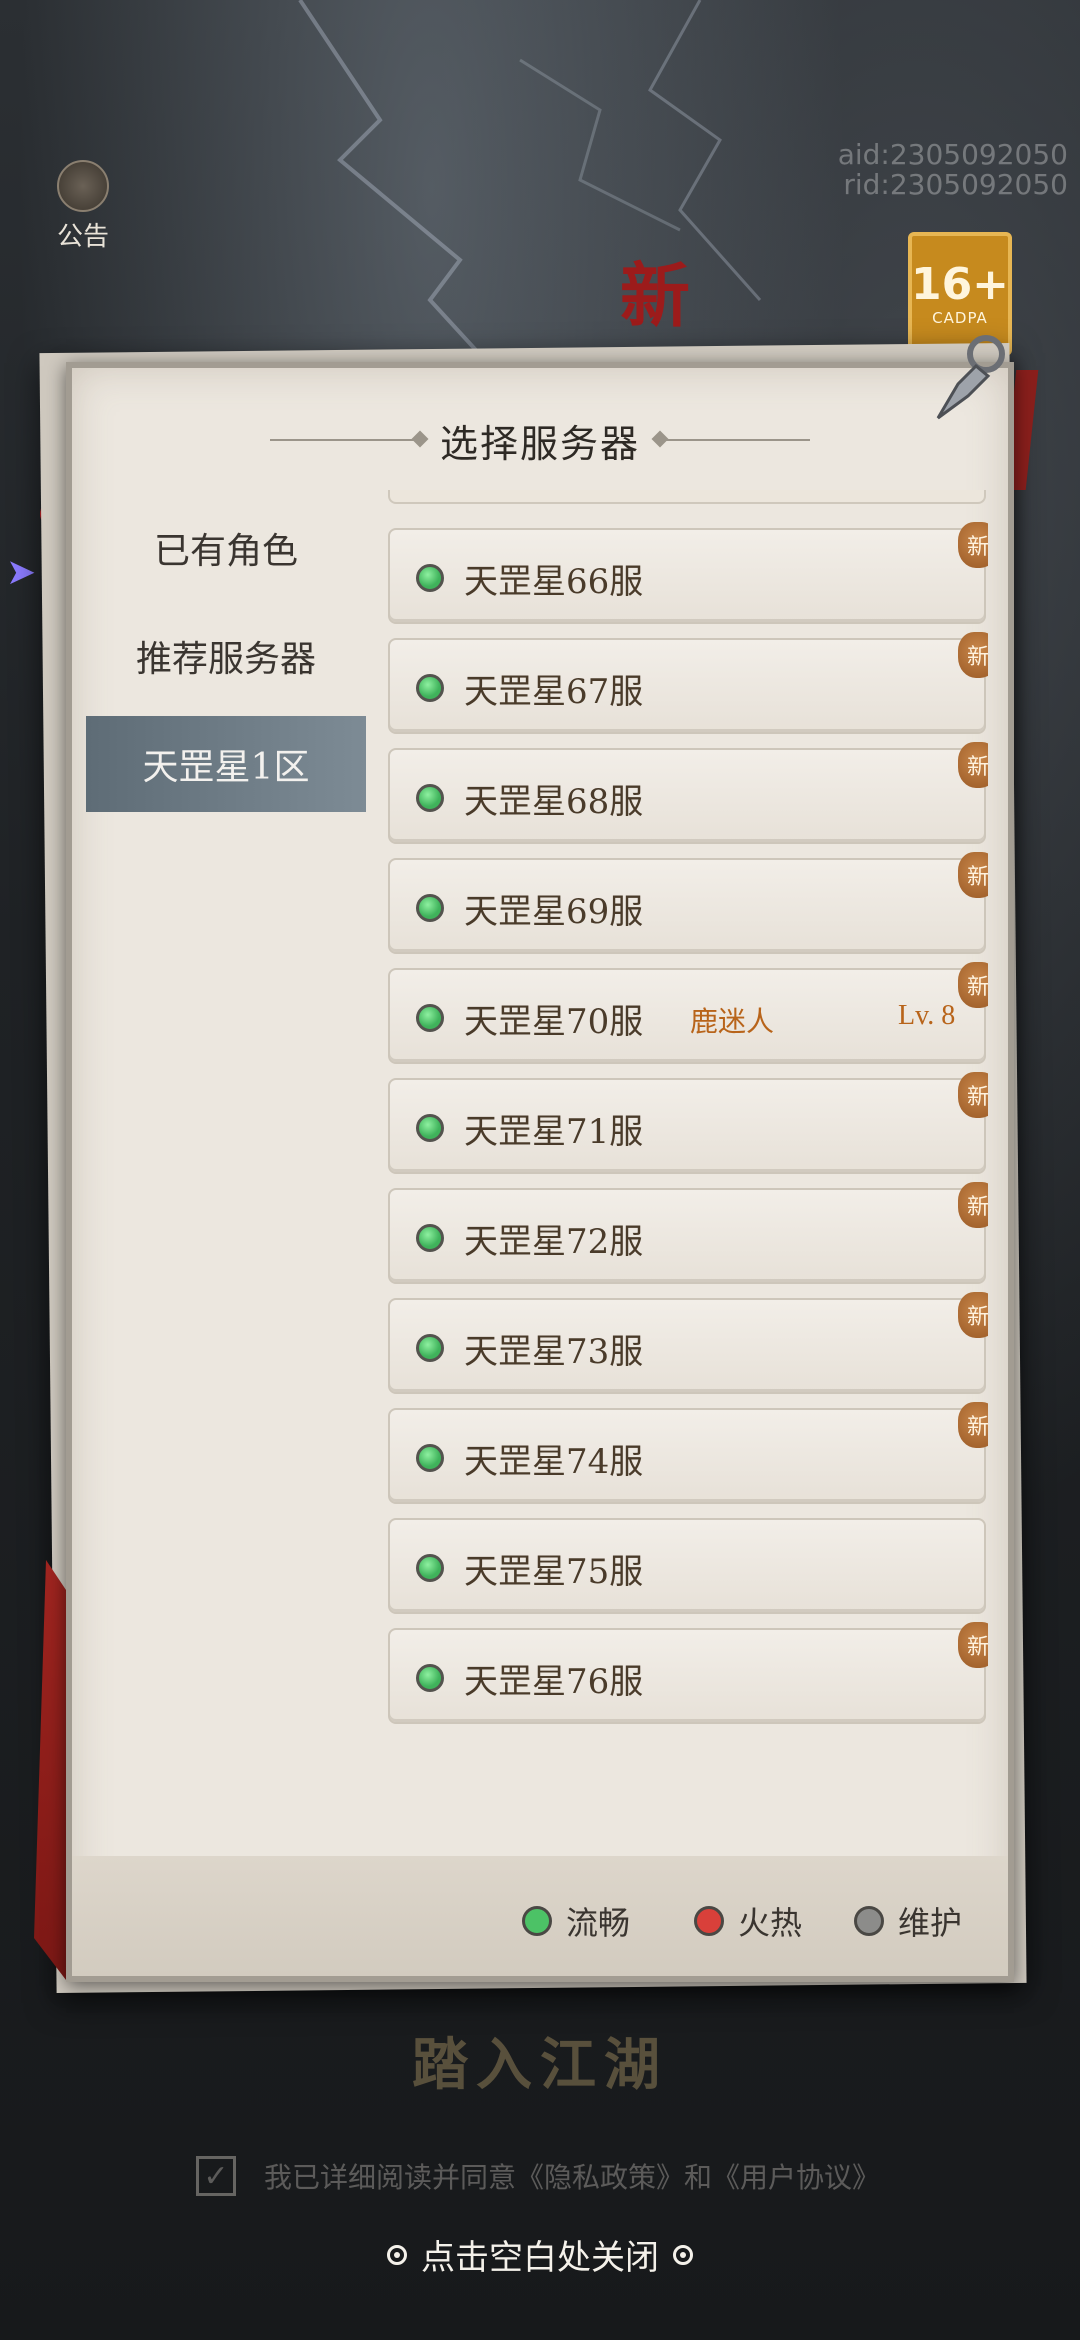 Image resolution: width=1080 pixels, height=2340 pixels. What do you see at coordinates (735, 440) in the screenshot?
I see `title-ornament-right` at bounding box center [735, 440].